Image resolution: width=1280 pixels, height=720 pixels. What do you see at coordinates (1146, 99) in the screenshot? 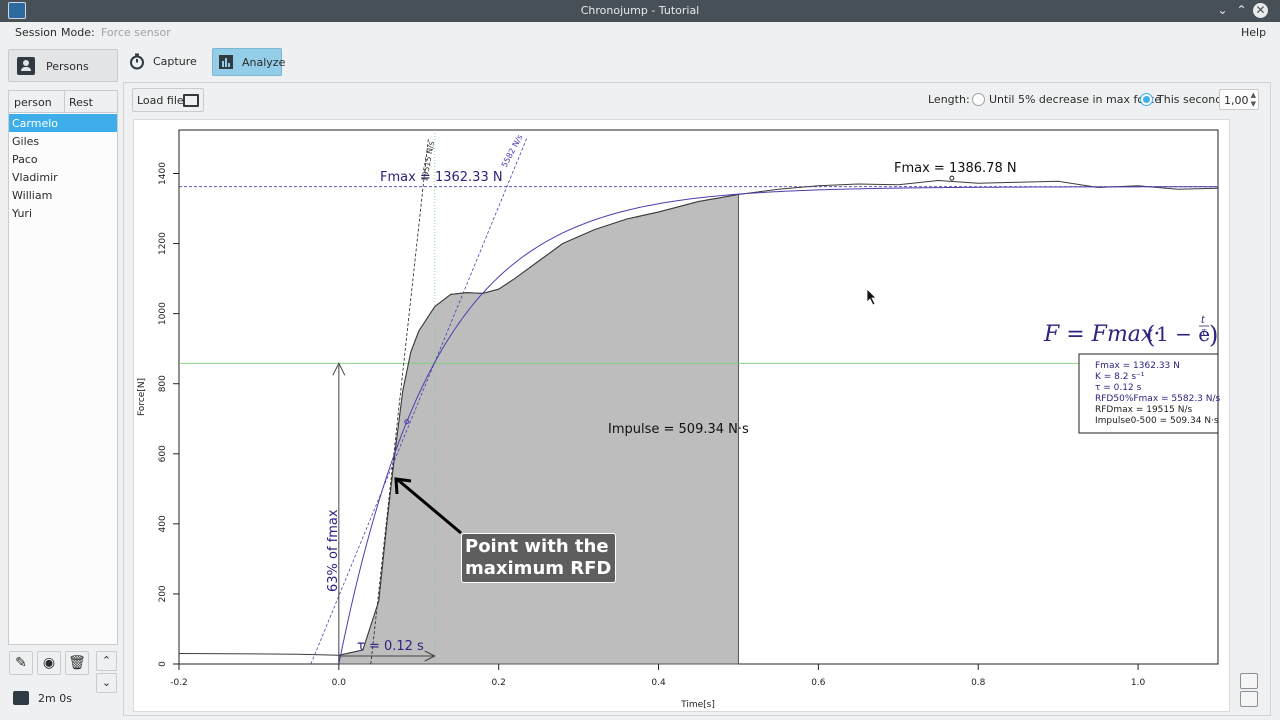
I see `radio-seconds` at bounding box center [1146, 99].